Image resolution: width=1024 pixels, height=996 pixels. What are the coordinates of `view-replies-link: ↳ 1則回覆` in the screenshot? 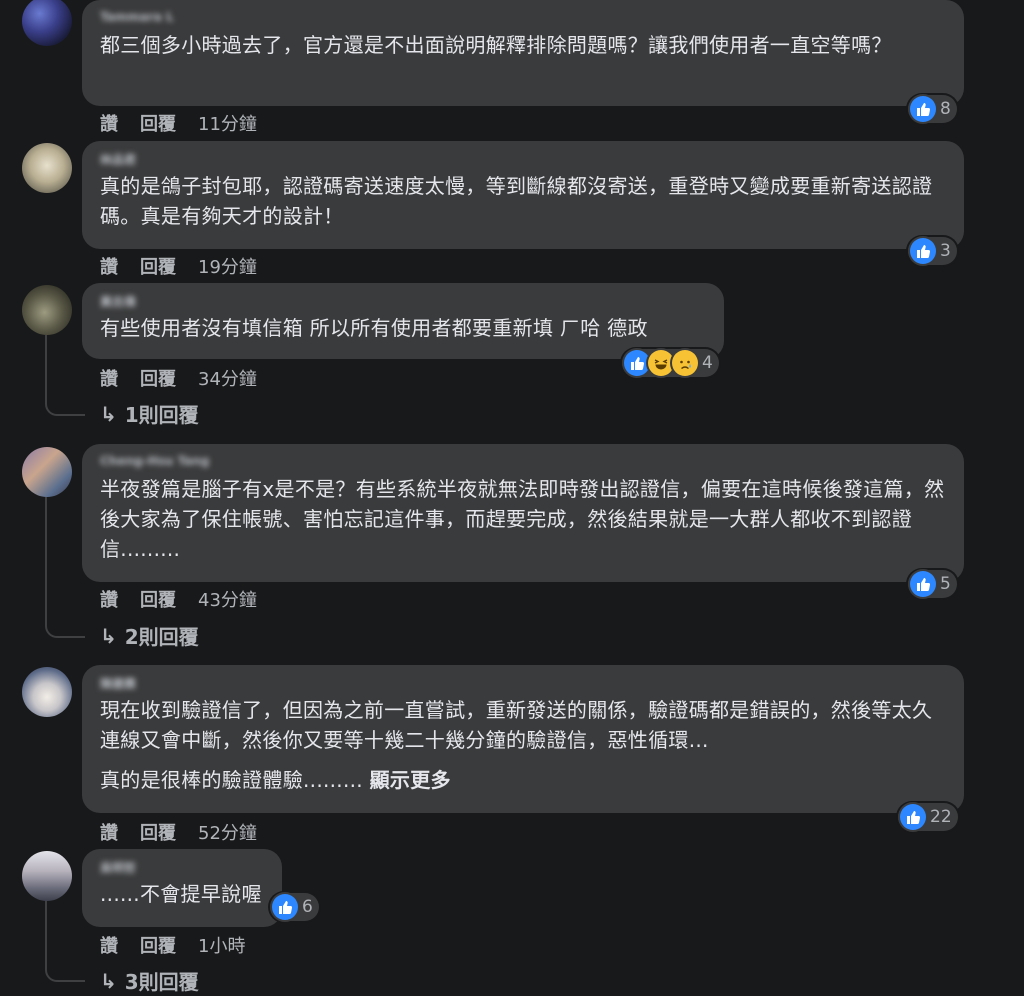 It's located at (149, 413).